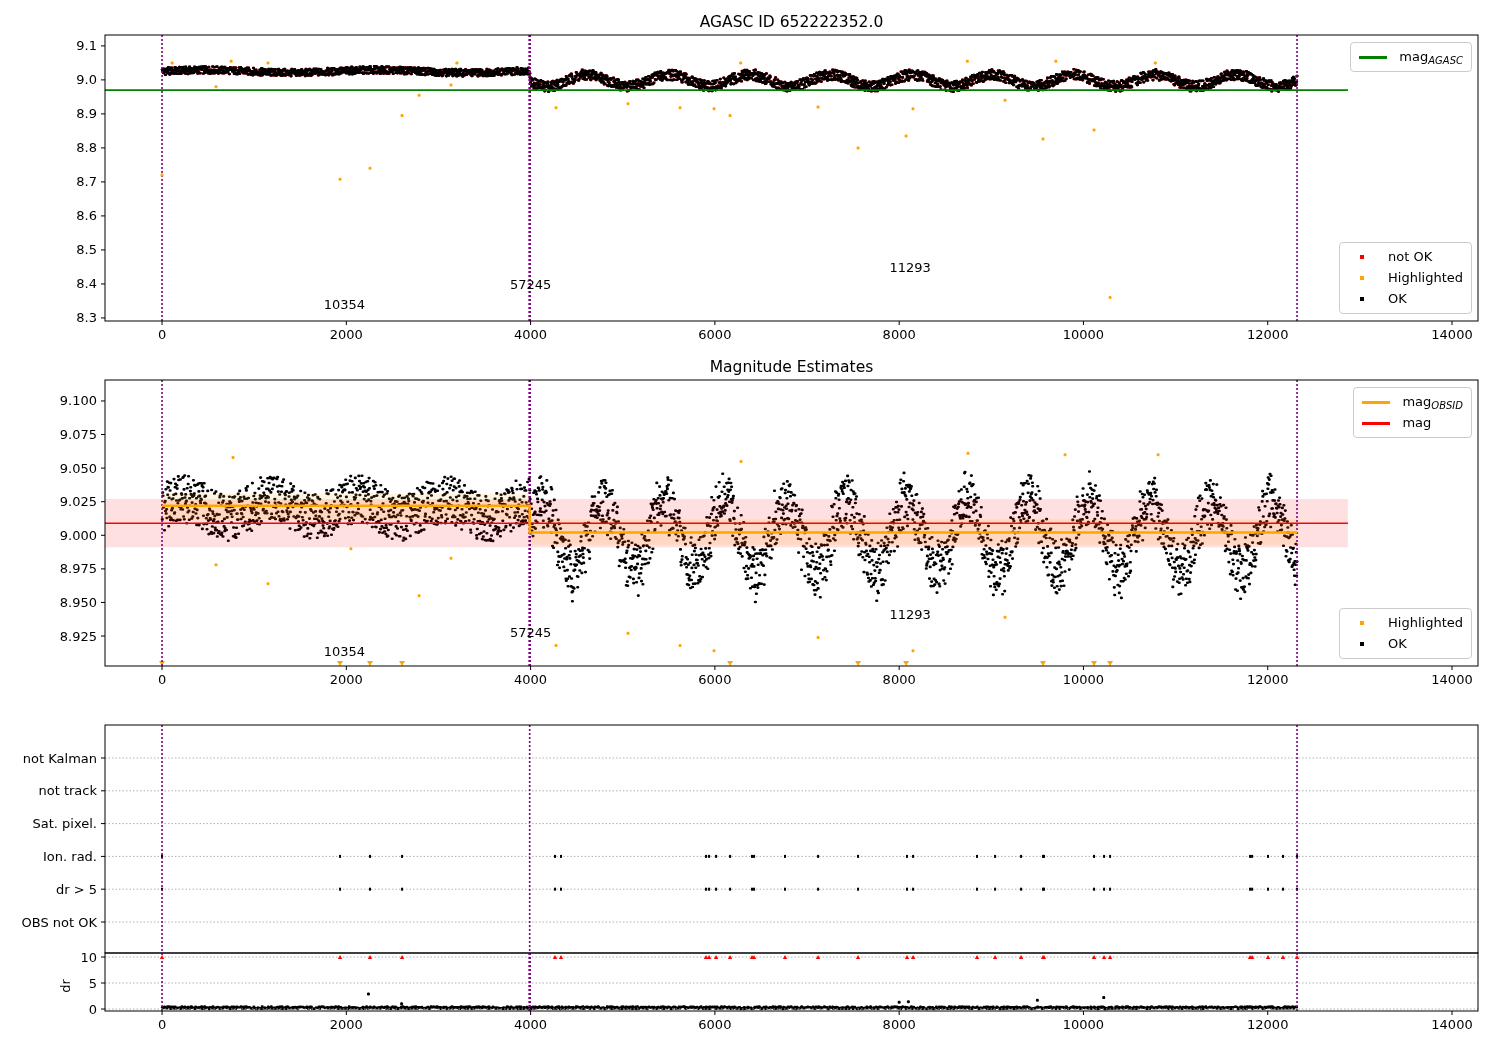 This screenshot has width=1500, height=1050. Describe the element at coordinates (86, 284) in the screenshot. I see `tick-label: 8.4` at that location.